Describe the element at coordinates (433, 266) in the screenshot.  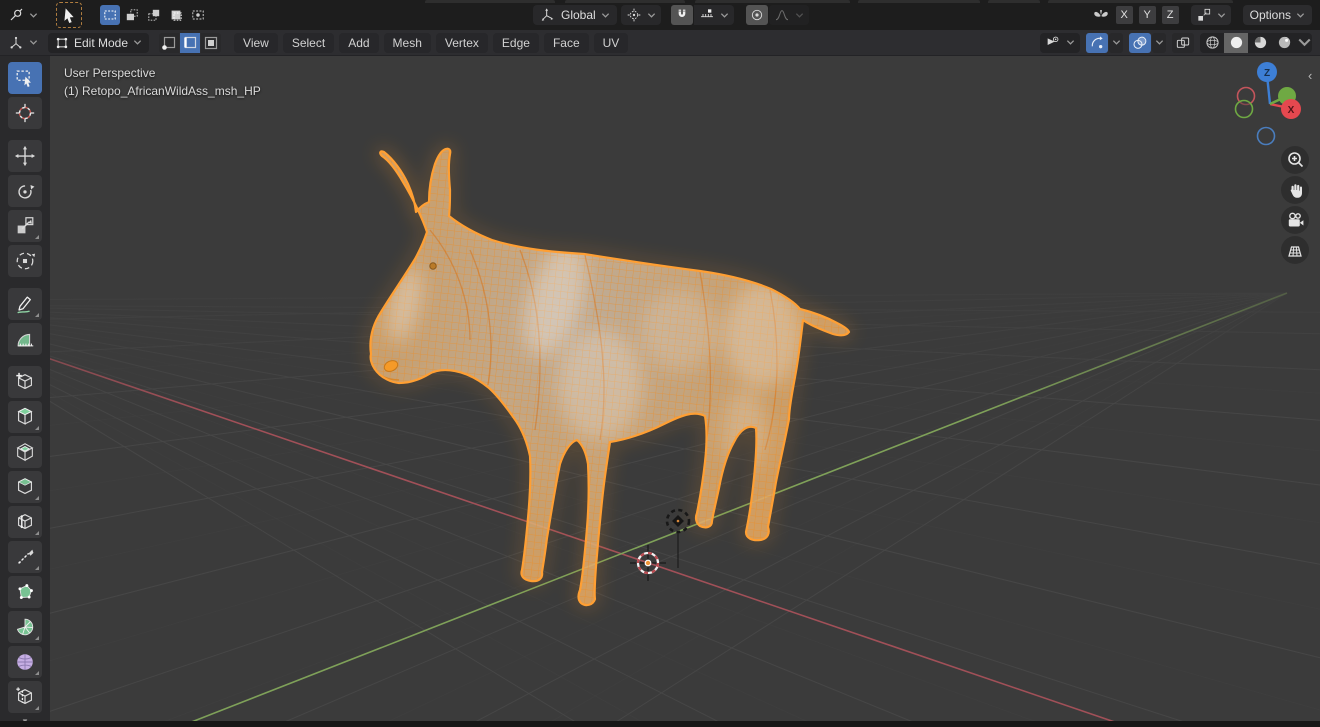
I see `eye` at that location.